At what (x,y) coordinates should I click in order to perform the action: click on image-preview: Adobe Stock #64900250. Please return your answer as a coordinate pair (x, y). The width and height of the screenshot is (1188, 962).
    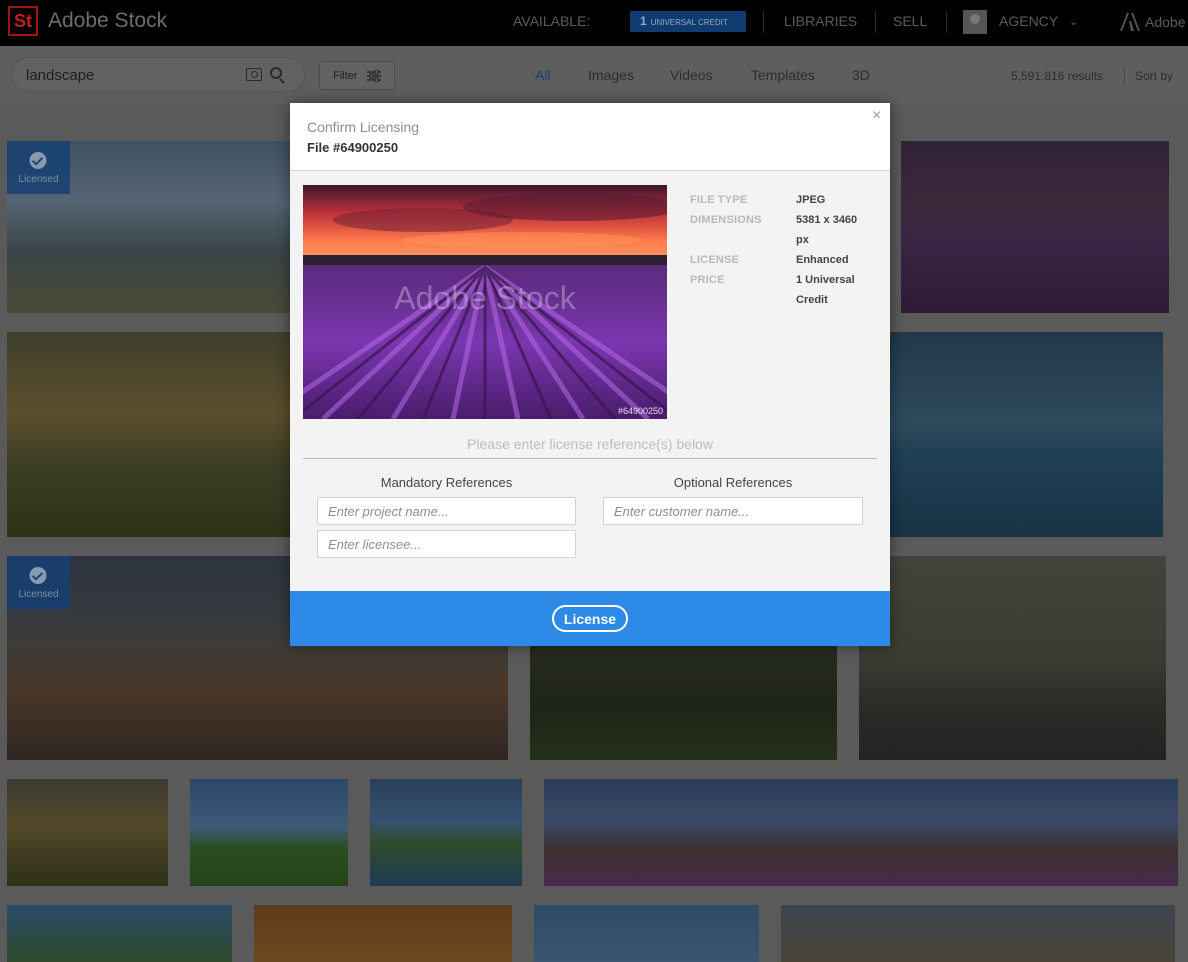
    Looking at the image, I should click on (485, 302).